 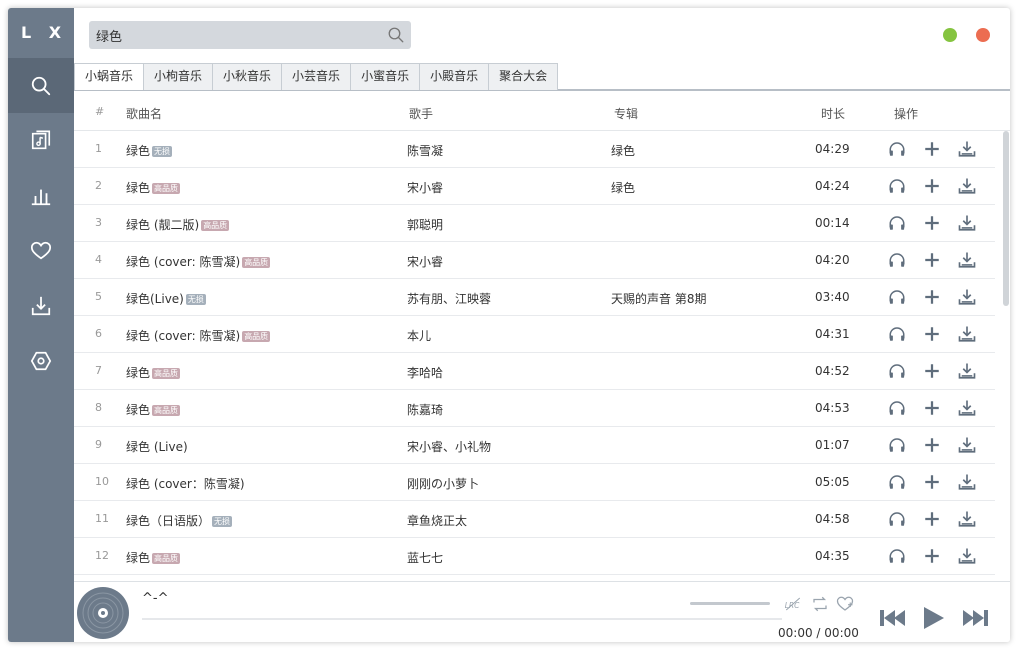 What do you see at coordinates (833, 114) in the screenshot?
I see `header-duration: 时长` at bounding box center [833, 114].